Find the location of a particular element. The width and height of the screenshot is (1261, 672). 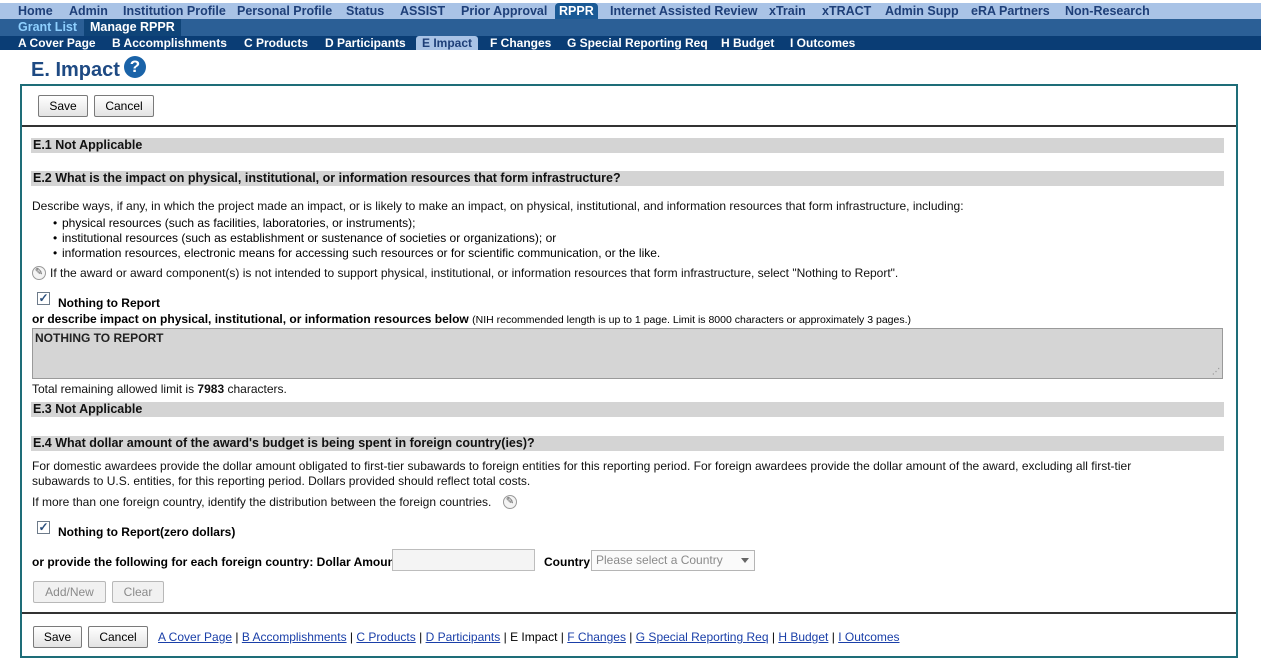

section-e3-heading: E.3 Not Applicable is located at coordinates (627, 409).